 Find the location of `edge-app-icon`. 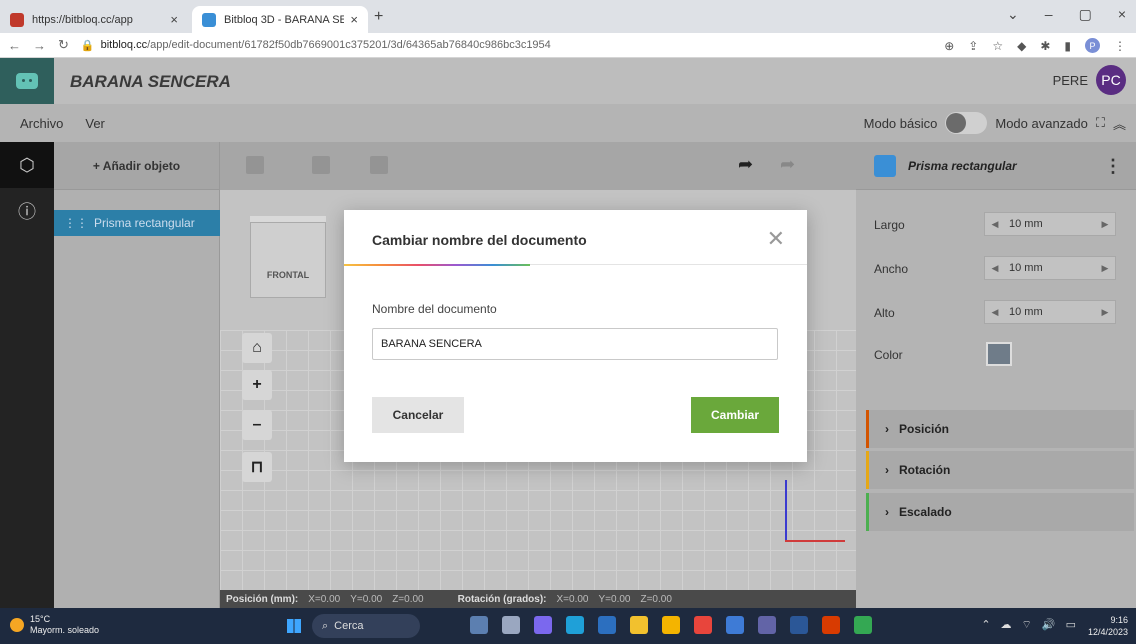

edge-app-icon is located at coordinates (575, 625).